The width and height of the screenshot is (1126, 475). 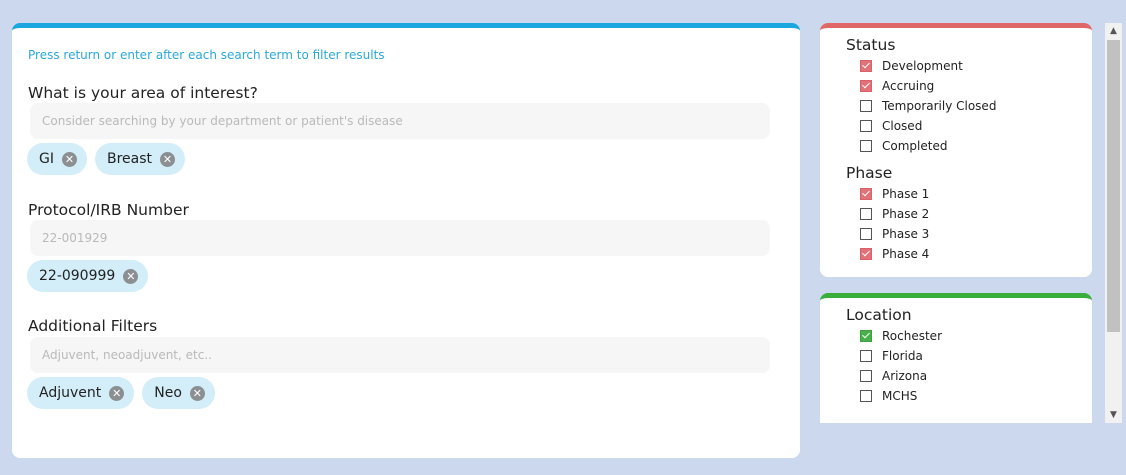 What do you see at coordinates (1113, 31) in the screenshot?
I see `chevron-up-icon: ▲` at bounding box center [1113, 31].